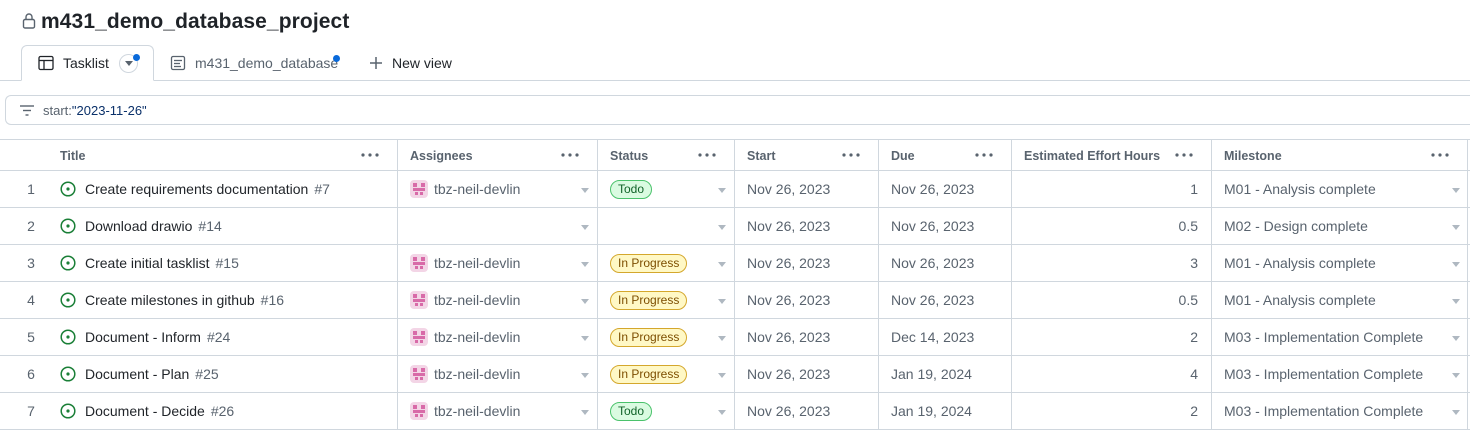 Image resolution: width=1470 pixels, height=431 pixels. Describe the element at coordinates (1112, 189) in the screenshot. I see `effort-hours-cell: 1` at that location.